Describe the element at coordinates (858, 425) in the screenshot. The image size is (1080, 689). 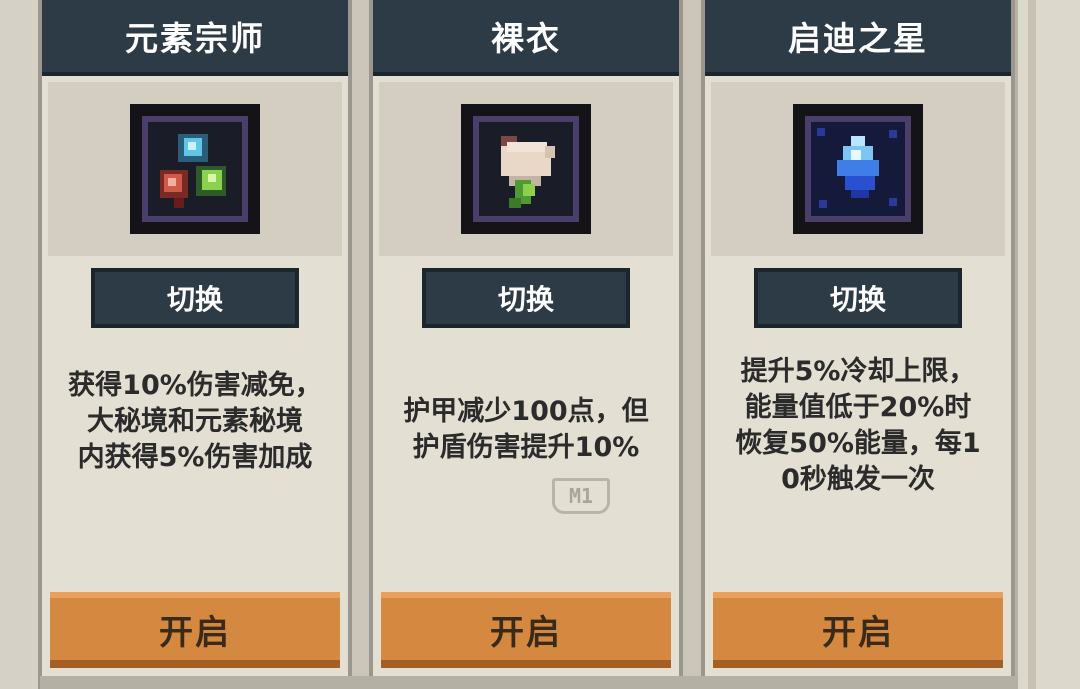
I see `card-description: 提升5%冷却上限， 能量值低于20%时 恢复50%能量，每1 0秒触发一次` at that location.